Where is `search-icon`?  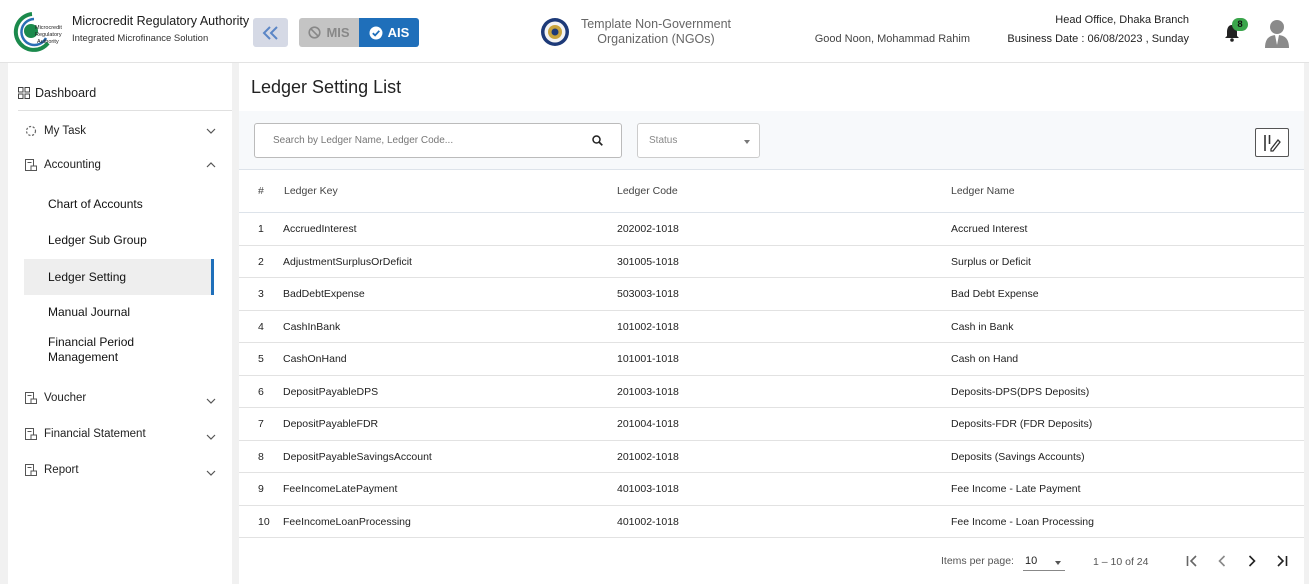 search-icon is located at coordinates (597, 140).